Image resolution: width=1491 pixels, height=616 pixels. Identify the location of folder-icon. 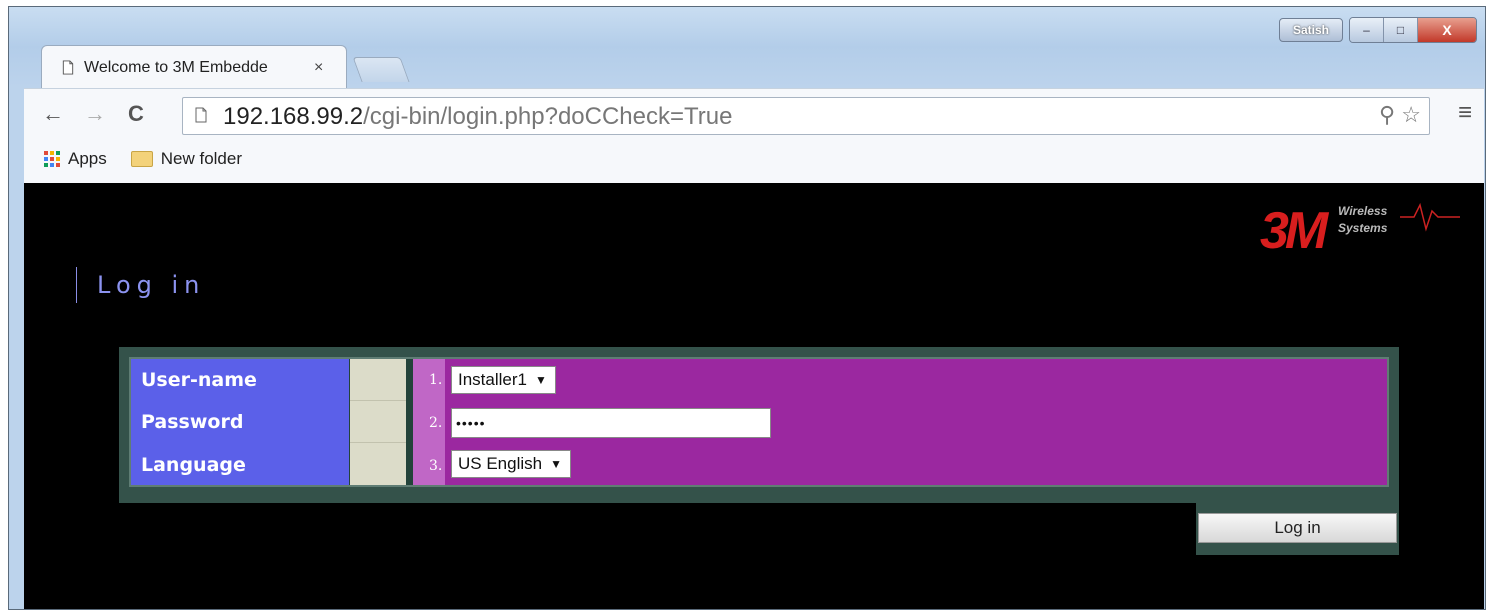
(141, 159).